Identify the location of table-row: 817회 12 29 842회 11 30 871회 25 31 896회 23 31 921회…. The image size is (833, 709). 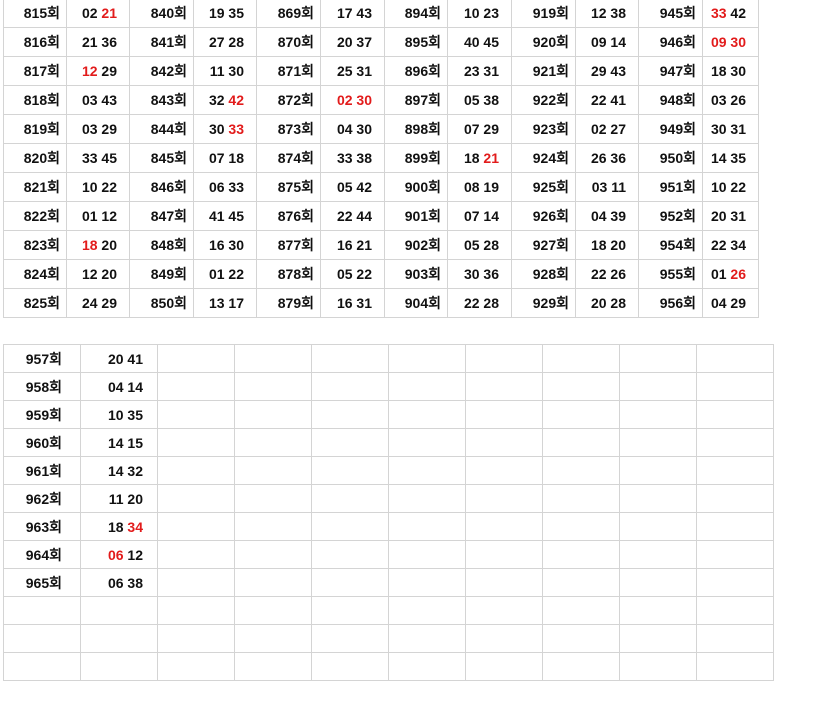
(381, 71).